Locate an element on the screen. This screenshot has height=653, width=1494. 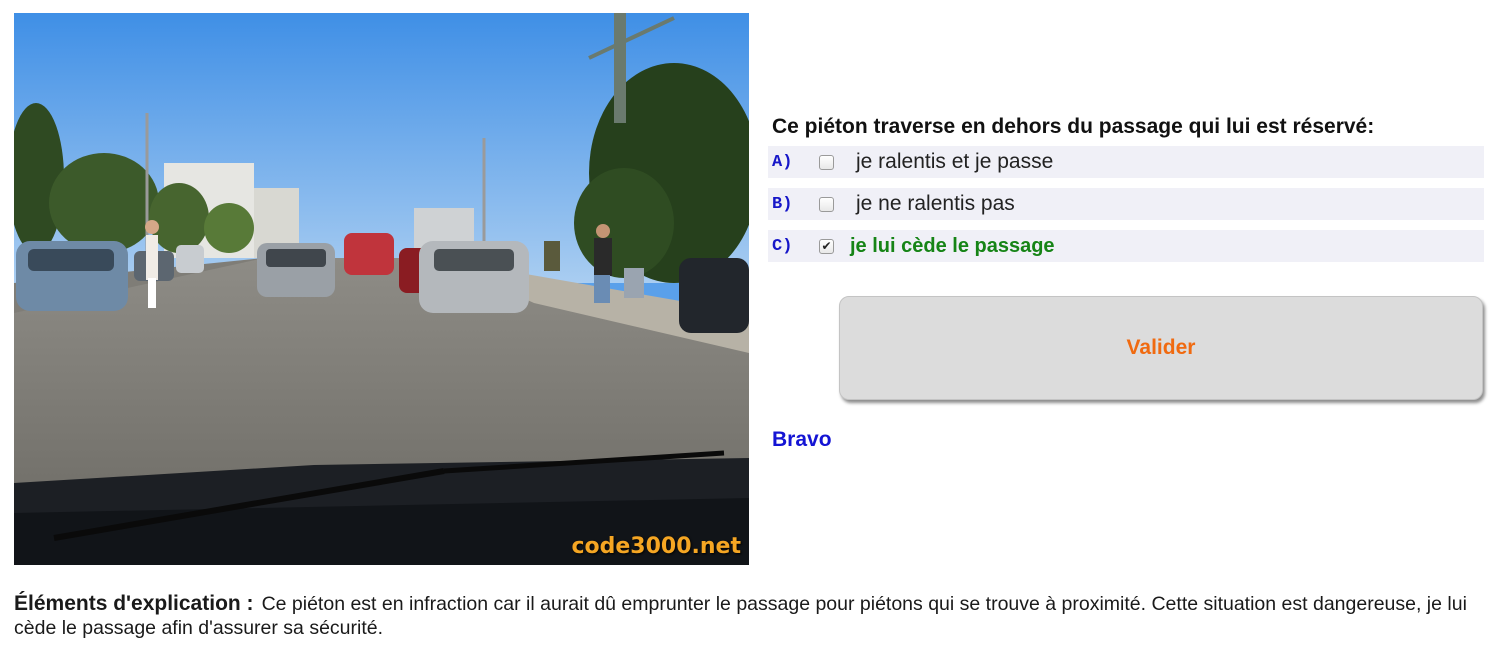
checkbox-a is located at coordinates (826, 162).